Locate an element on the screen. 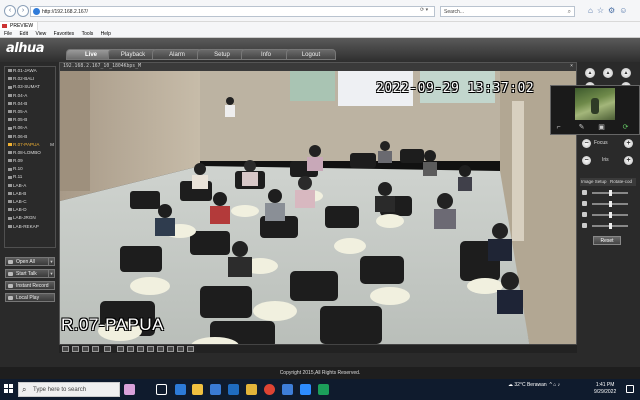 The height and width of the screenshot is (400, 640). tab-alarm: Alarm is located at coordinates (177, 54).